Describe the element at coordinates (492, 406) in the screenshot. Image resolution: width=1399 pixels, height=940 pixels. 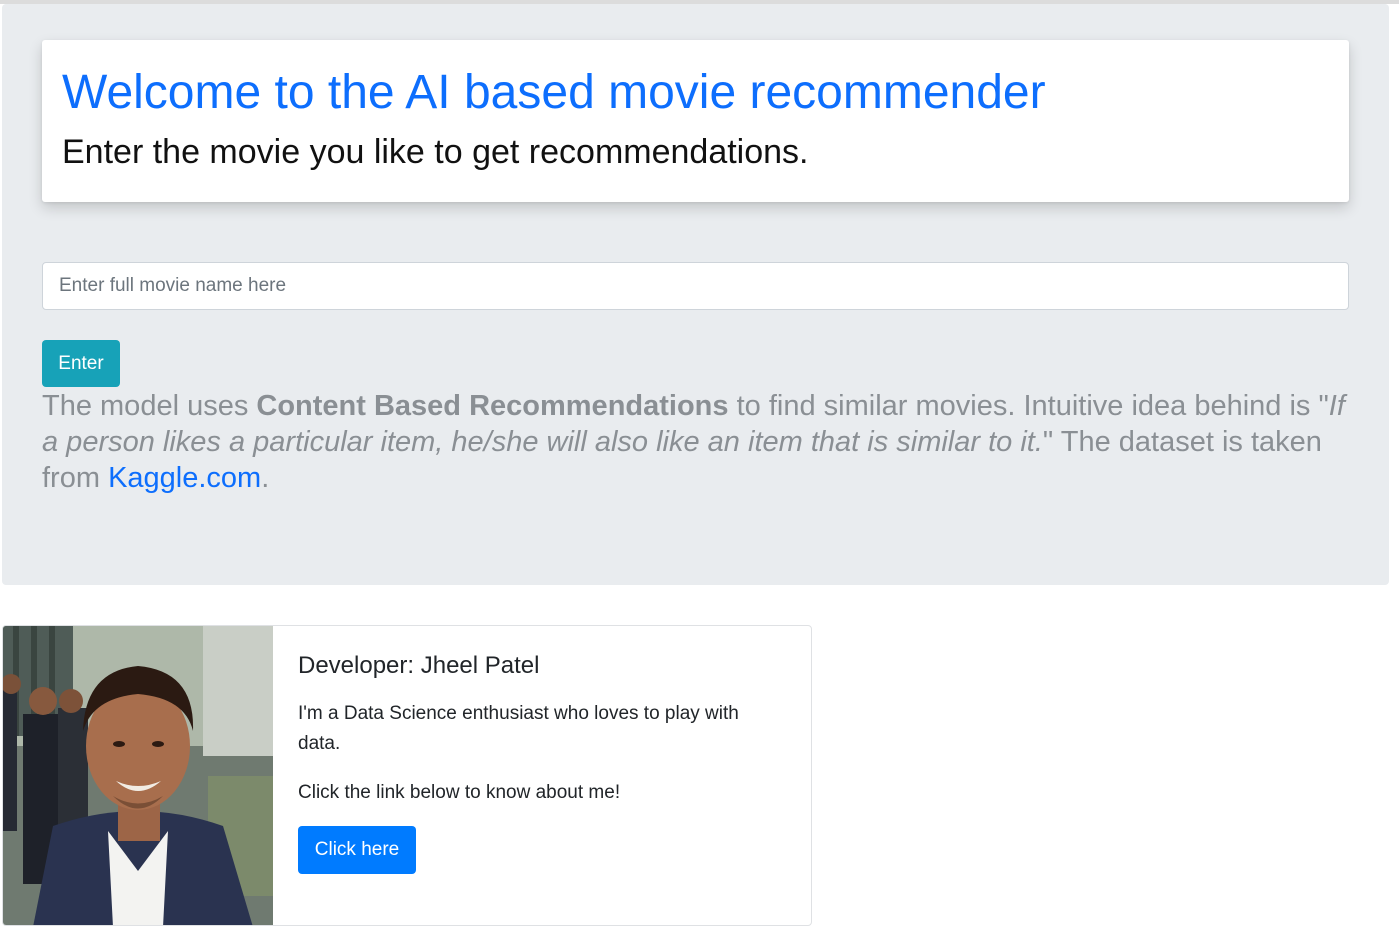
I see `description-bold: Content Based Recommendations` at that location.